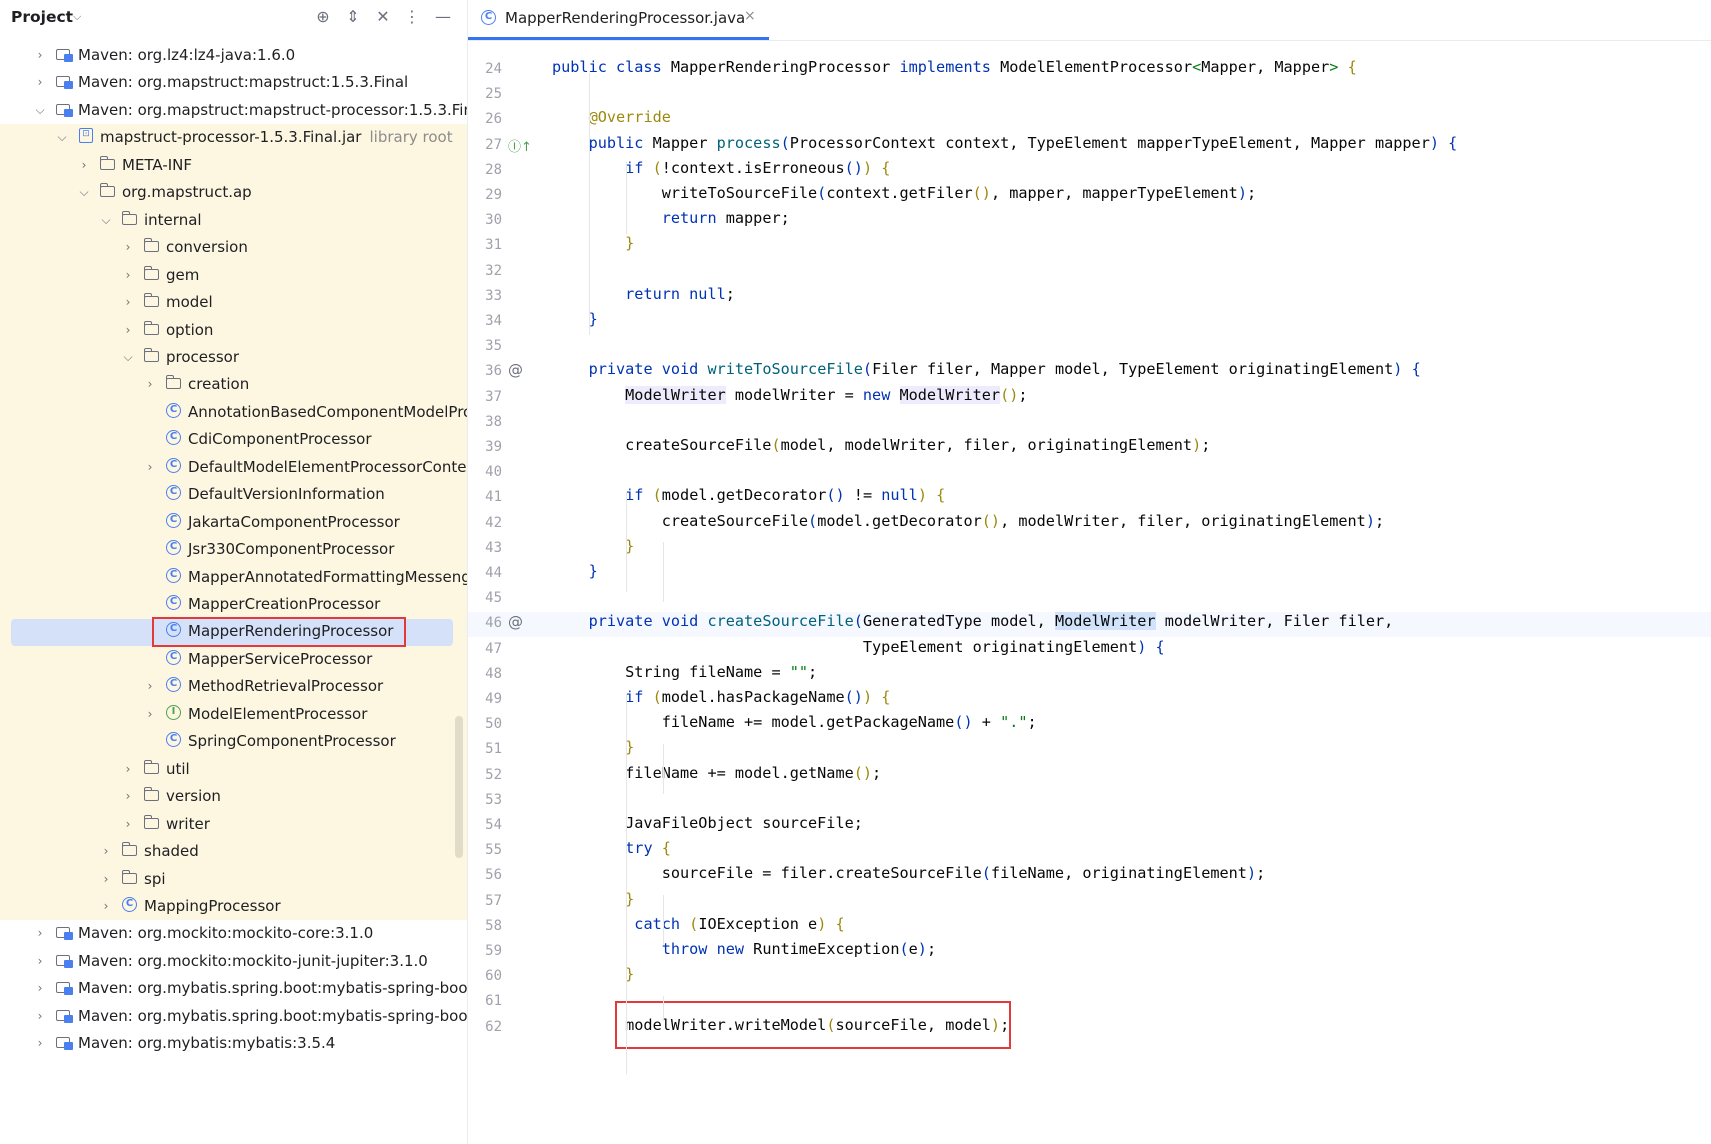 The height and width of the screenshot is (1144, 1711). Describe the element at coordinates (233, 550) in the screenshot. I see `tree-item: C Jsr330ComponentProcessor` at that location.